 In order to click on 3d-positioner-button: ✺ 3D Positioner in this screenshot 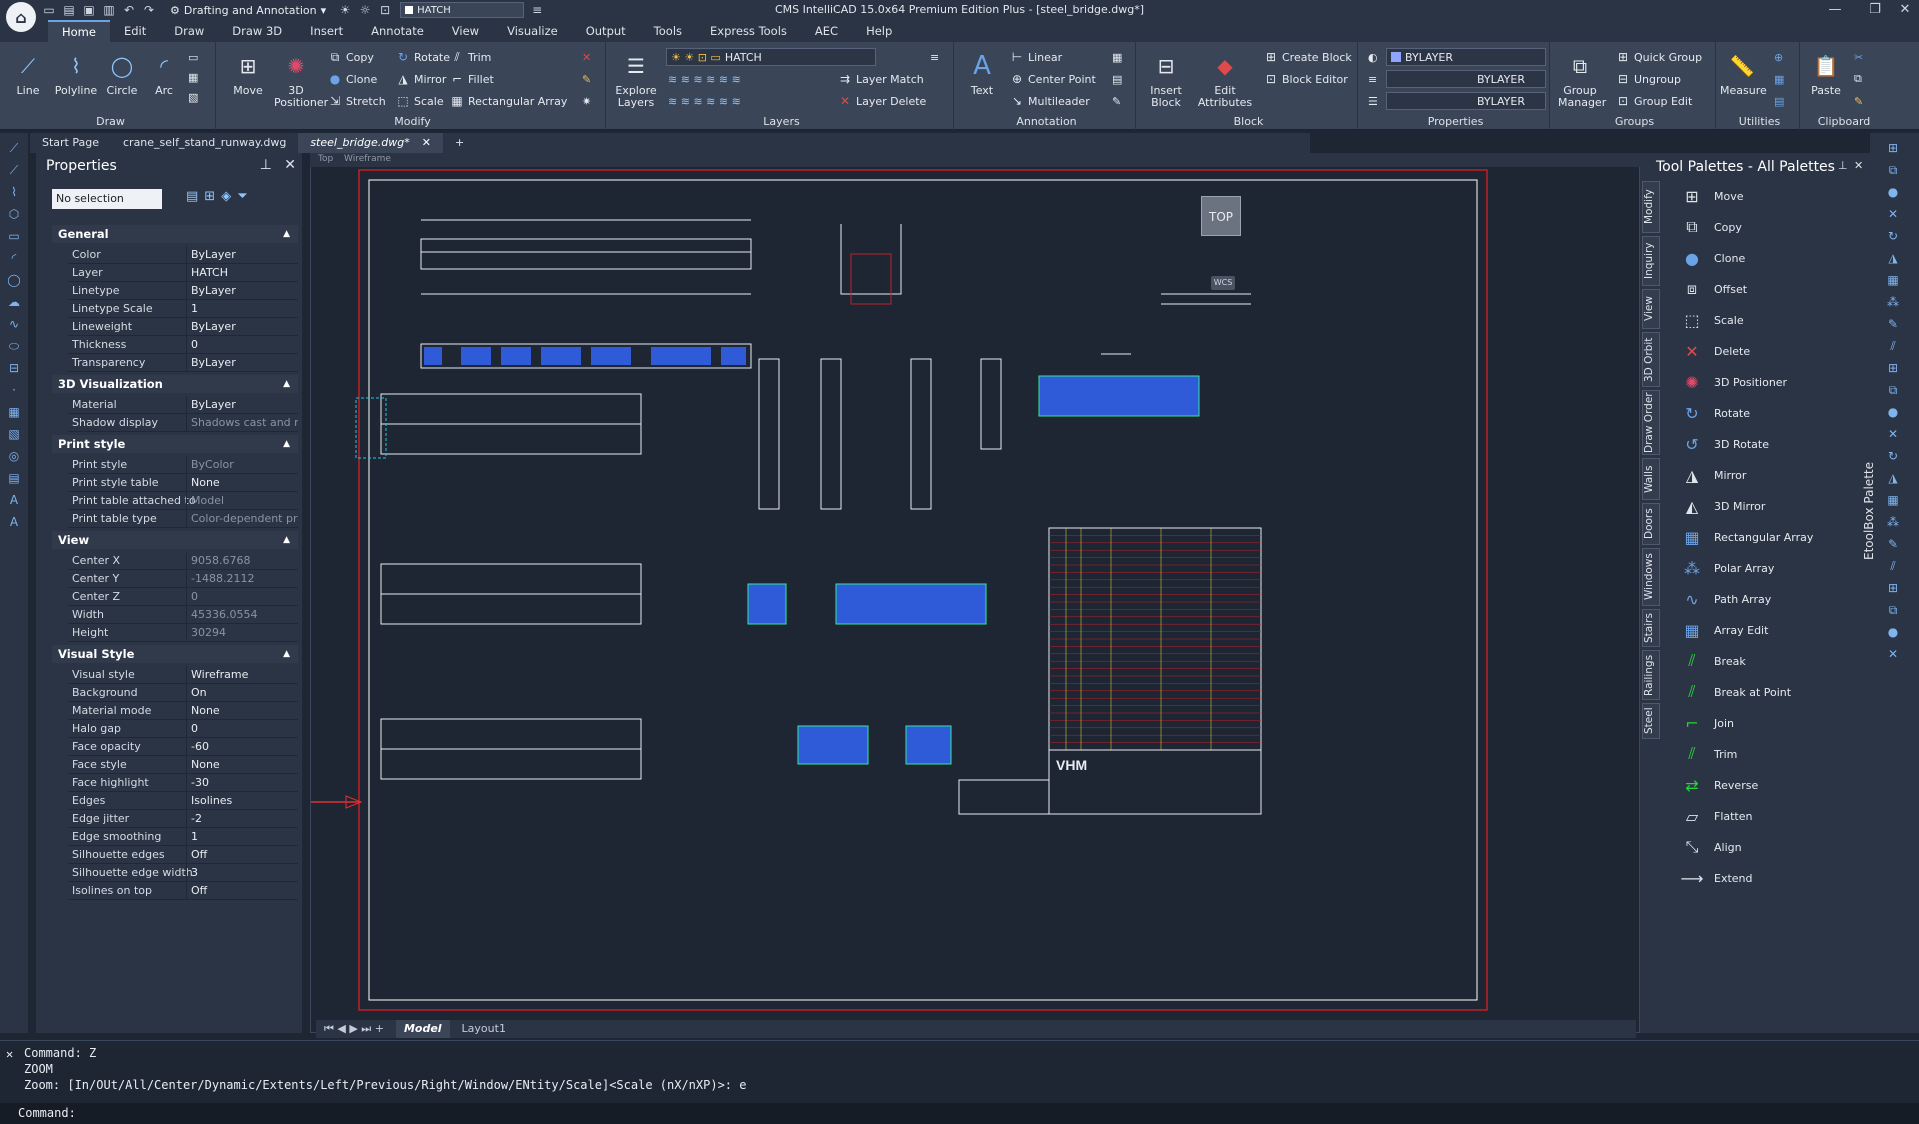, I will do `click(301, 79)`.